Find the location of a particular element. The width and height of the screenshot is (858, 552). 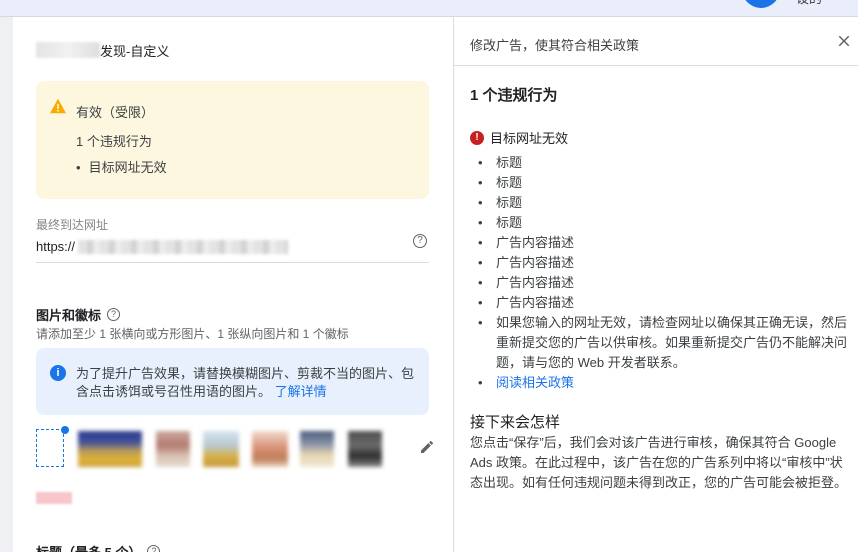

status-label: 有效（受限） is located at coordinates (115, 112).